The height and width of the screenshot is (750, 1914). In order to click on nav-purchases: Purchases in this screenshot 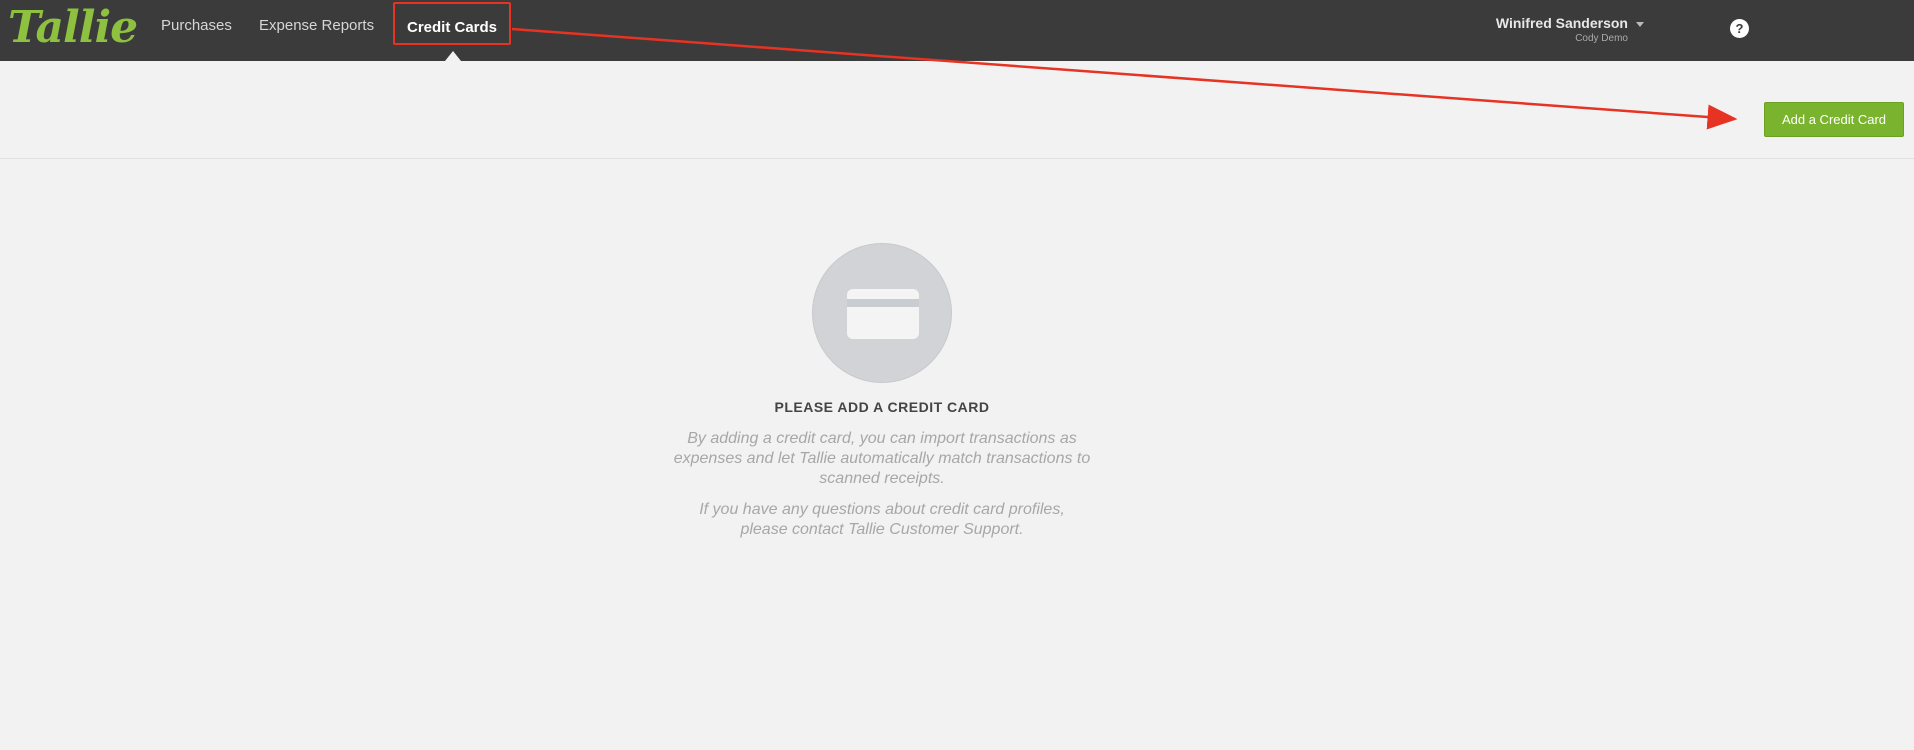, I will do `click(196, 26)`.